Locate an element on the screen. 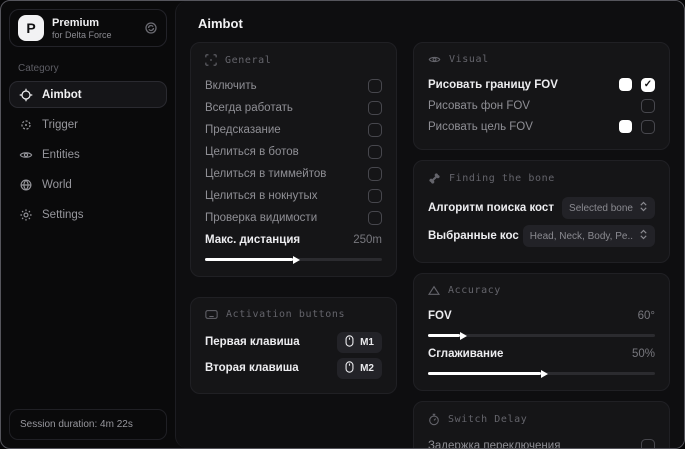 This screenshot has height=449, width=685. dropdown-row: Алгоритм поиска кост Selected bone is located at coordinates (541, 208).